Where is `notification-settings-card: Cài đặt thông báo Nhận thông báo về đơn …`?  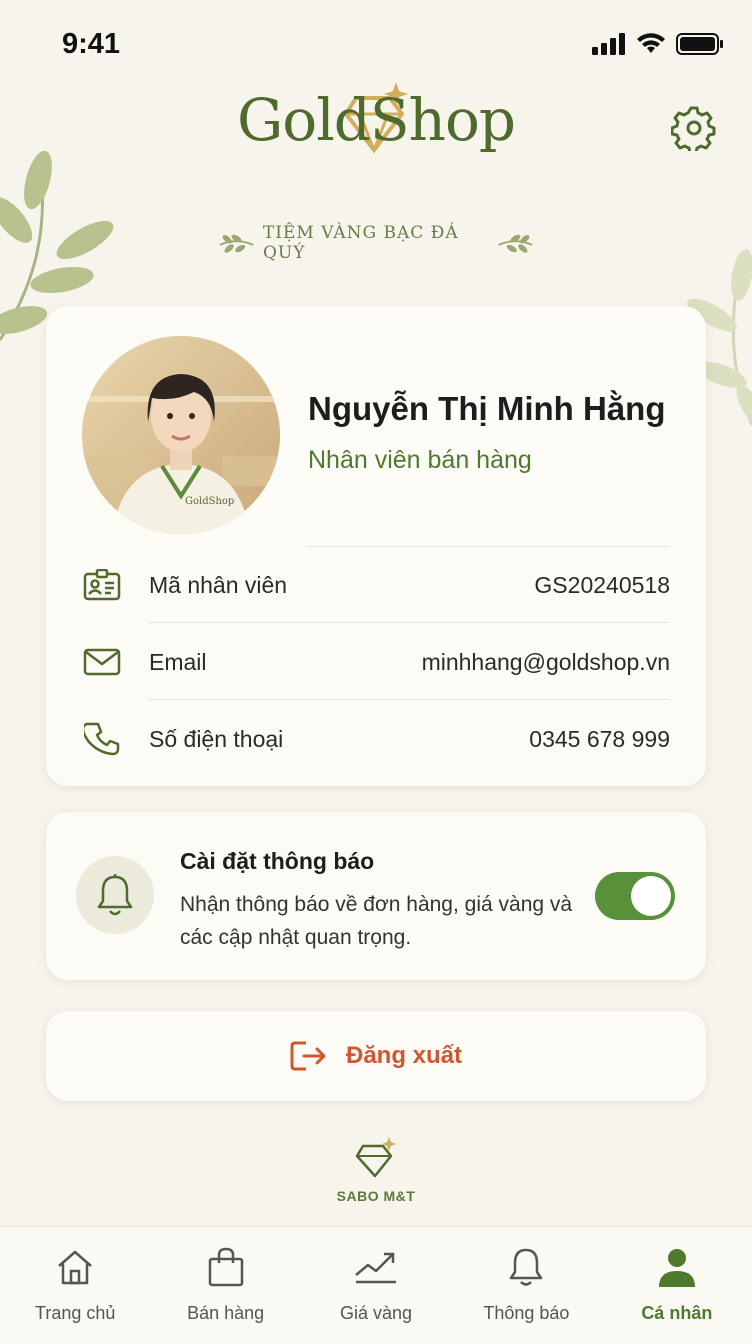 notification-settings-card: Cài đặt thông báo Nhận thông báo về đơn … is located at coordinates (376, 896).